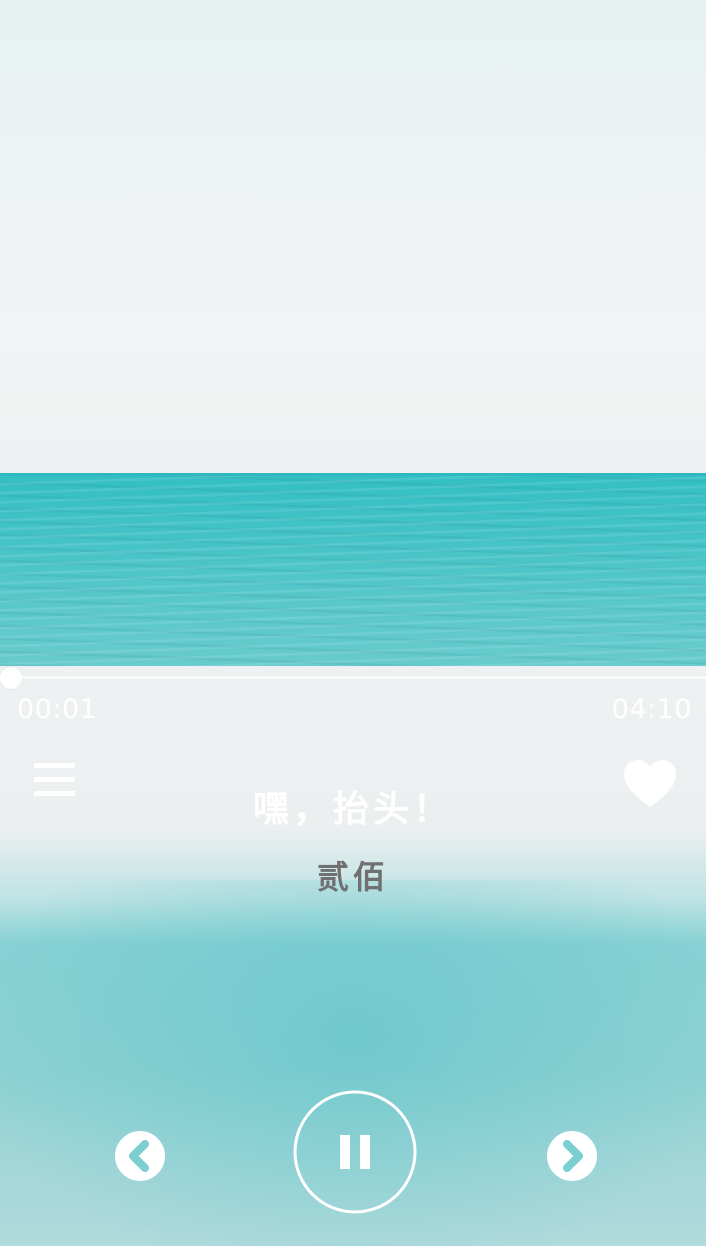 The image size is (706, 1246). I want to click on progress-bar, so click(353, 678).